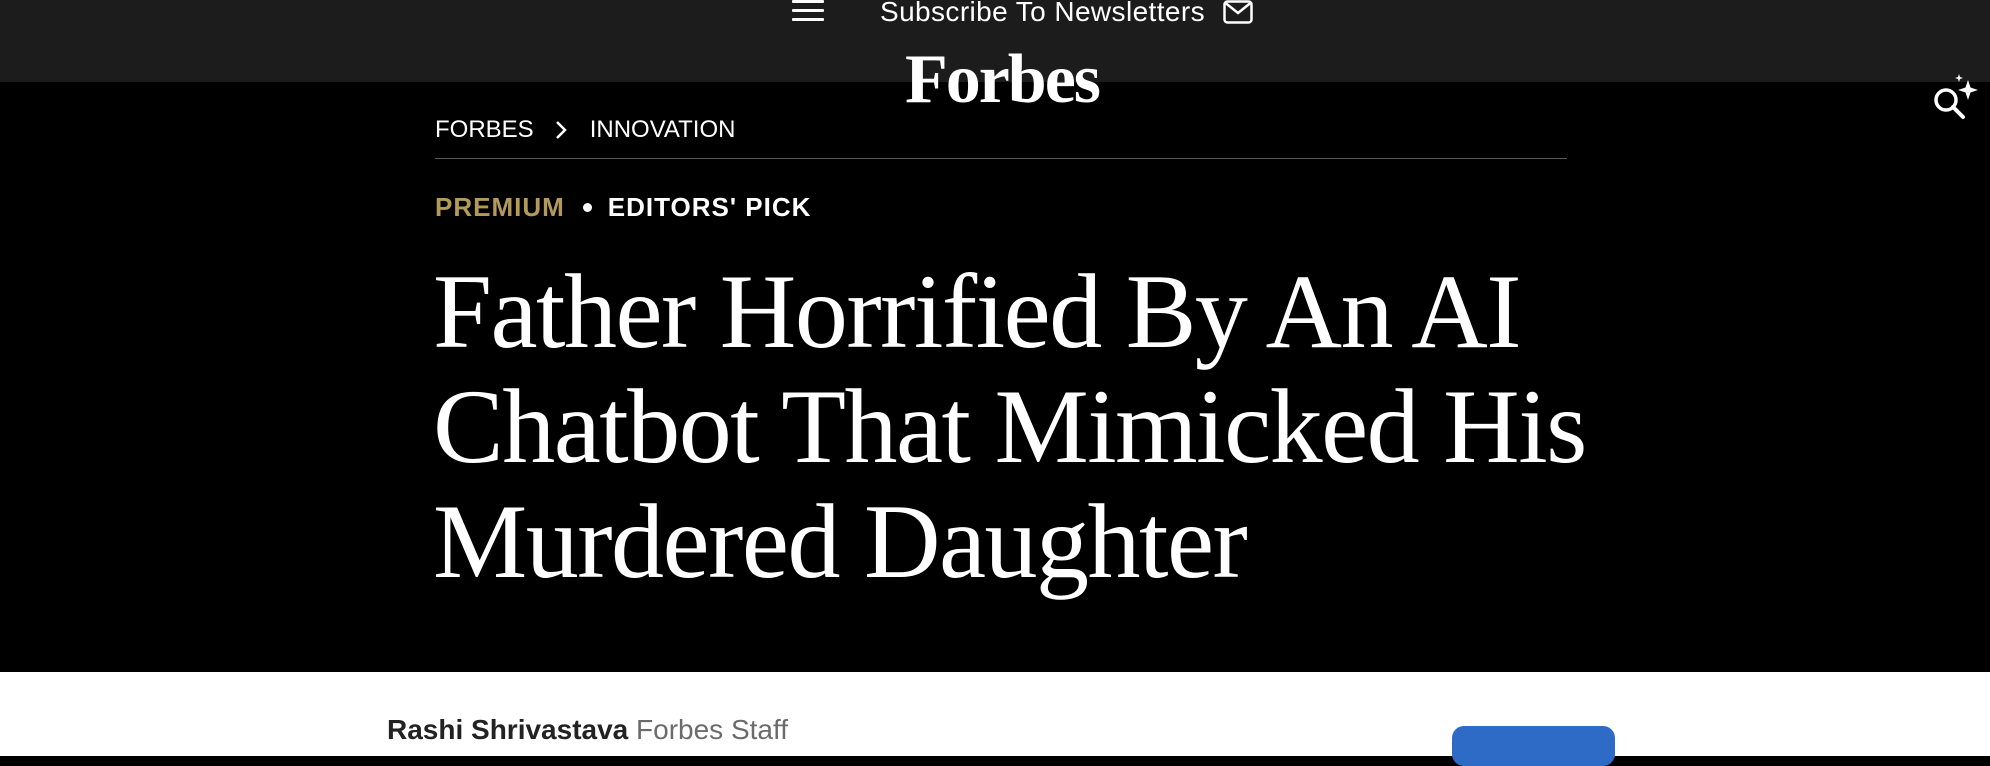 This screenshot has width=1990, height=766. Describe the element at coordinates (507, 729) in the screenshot. I see `author-name: Rashi Shrivastava` at that location.